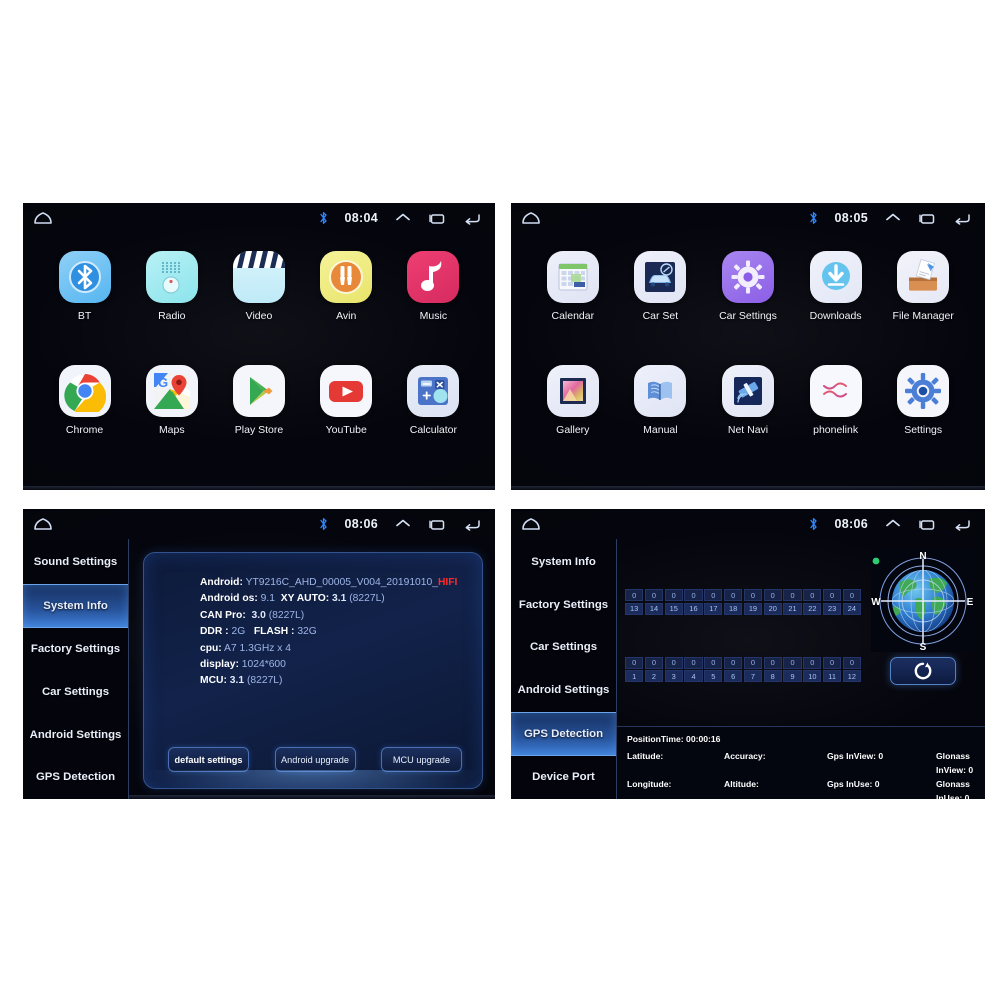  I want to click on app-tile-settings: Settings, so click(923, 414).